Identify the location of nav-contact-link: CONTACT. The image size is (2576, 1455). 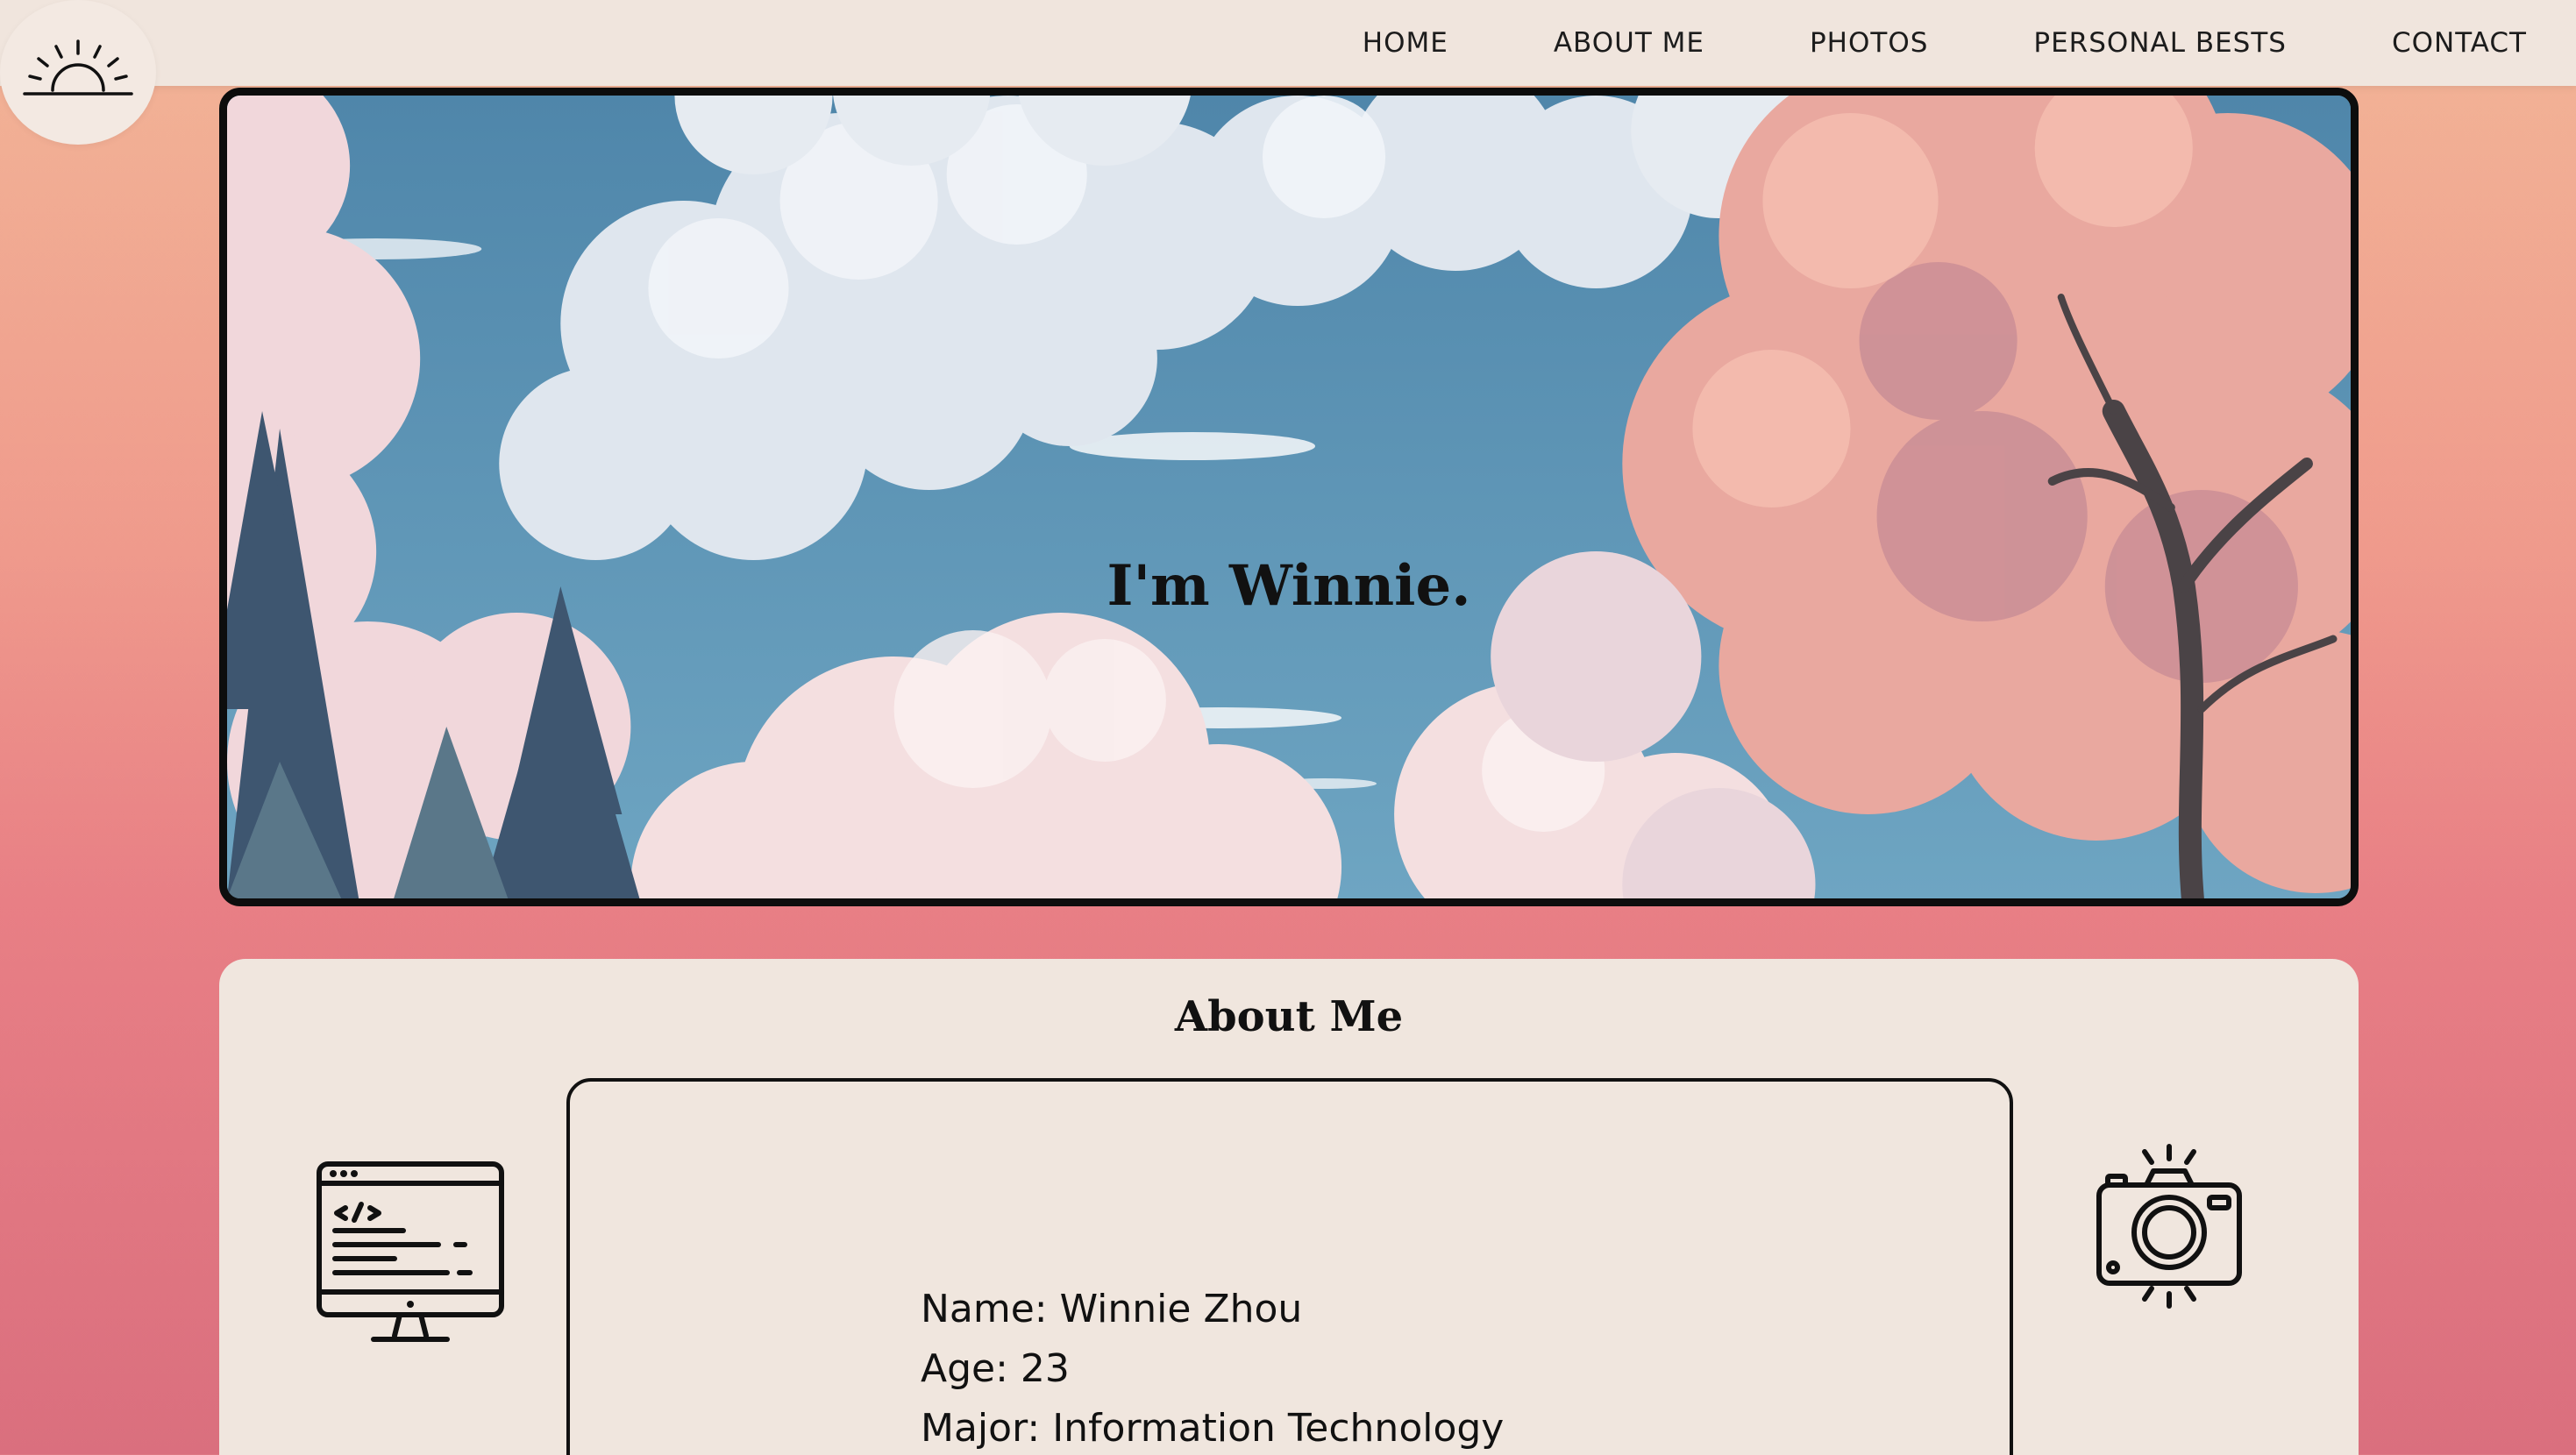
(2459, 43).